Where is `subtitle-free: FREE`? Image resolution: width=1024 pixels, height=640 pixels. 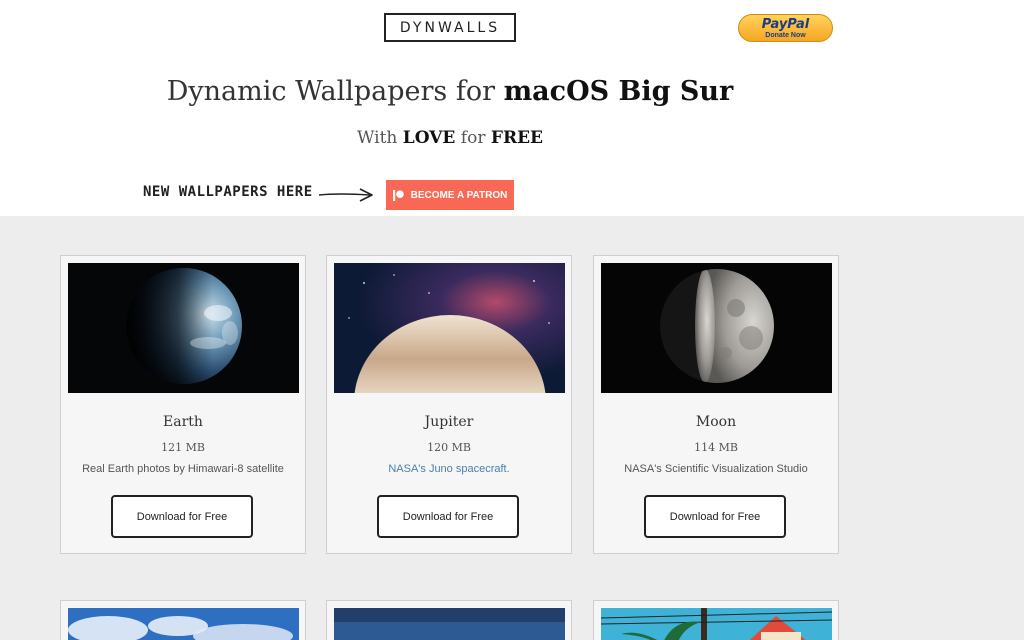 subtitle-free: FREE is located at coordinates (516, 138).